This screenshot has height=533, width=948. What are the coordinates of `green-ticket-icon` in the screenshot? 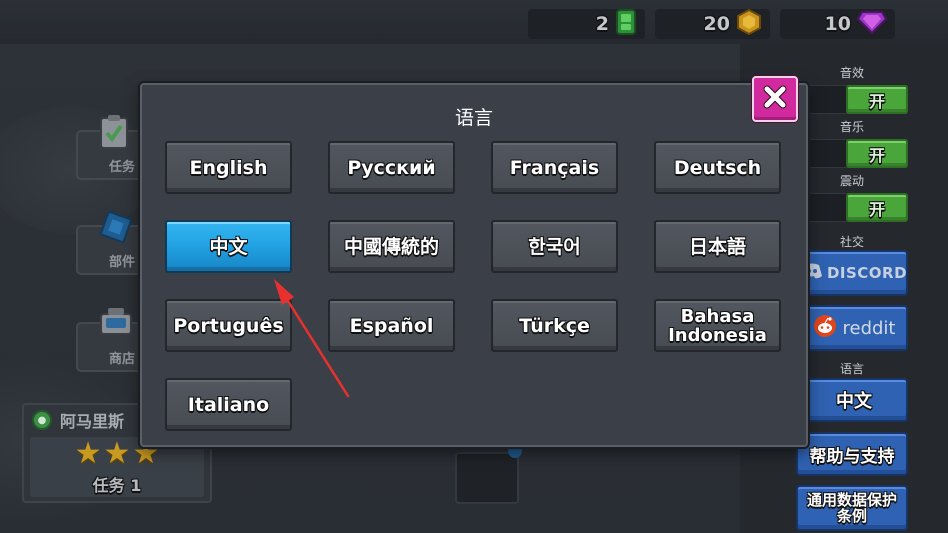 It's located at (626, 24).